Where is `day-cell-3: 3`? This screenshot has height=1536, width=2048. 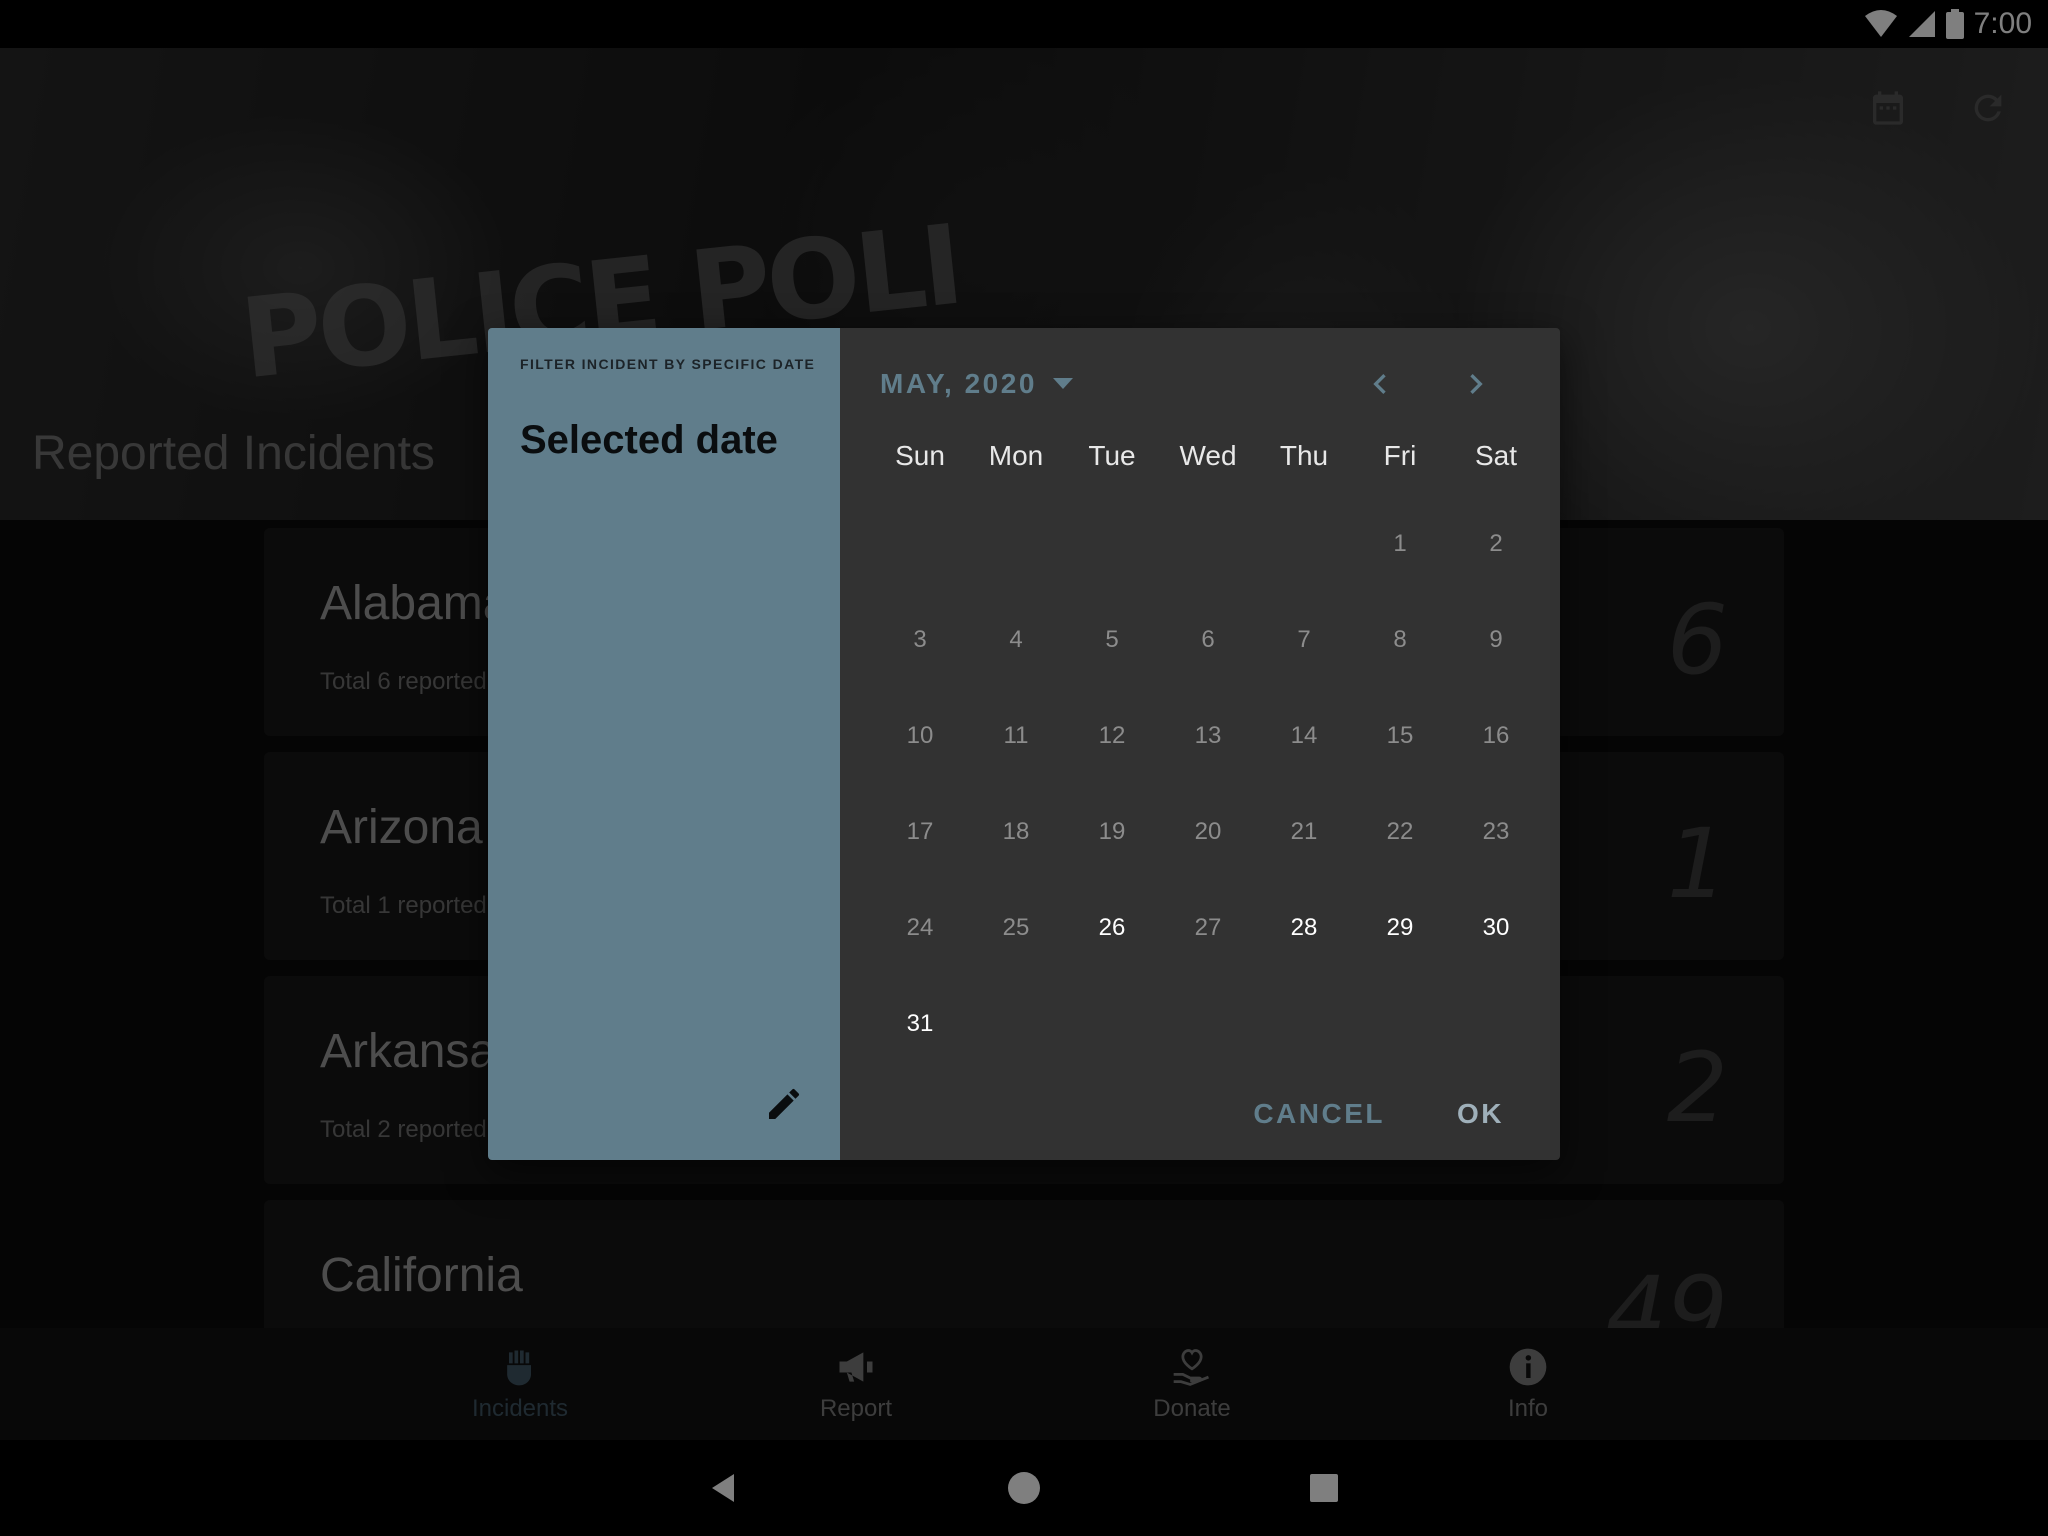 day-cell-3: 3 is located at coordinates (920, 639).